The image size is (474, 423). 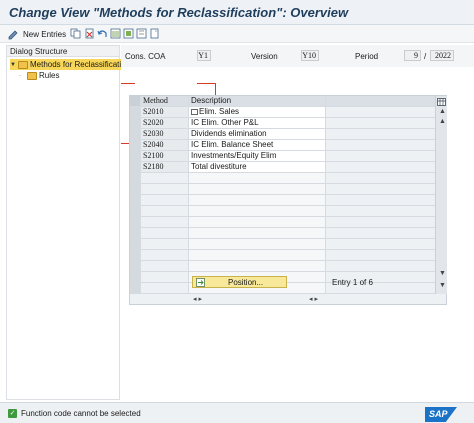 What do you see at coordinates (257, 101) in the screenshot?
I see `column-header-description: Description` at bounding box center [257, 101].